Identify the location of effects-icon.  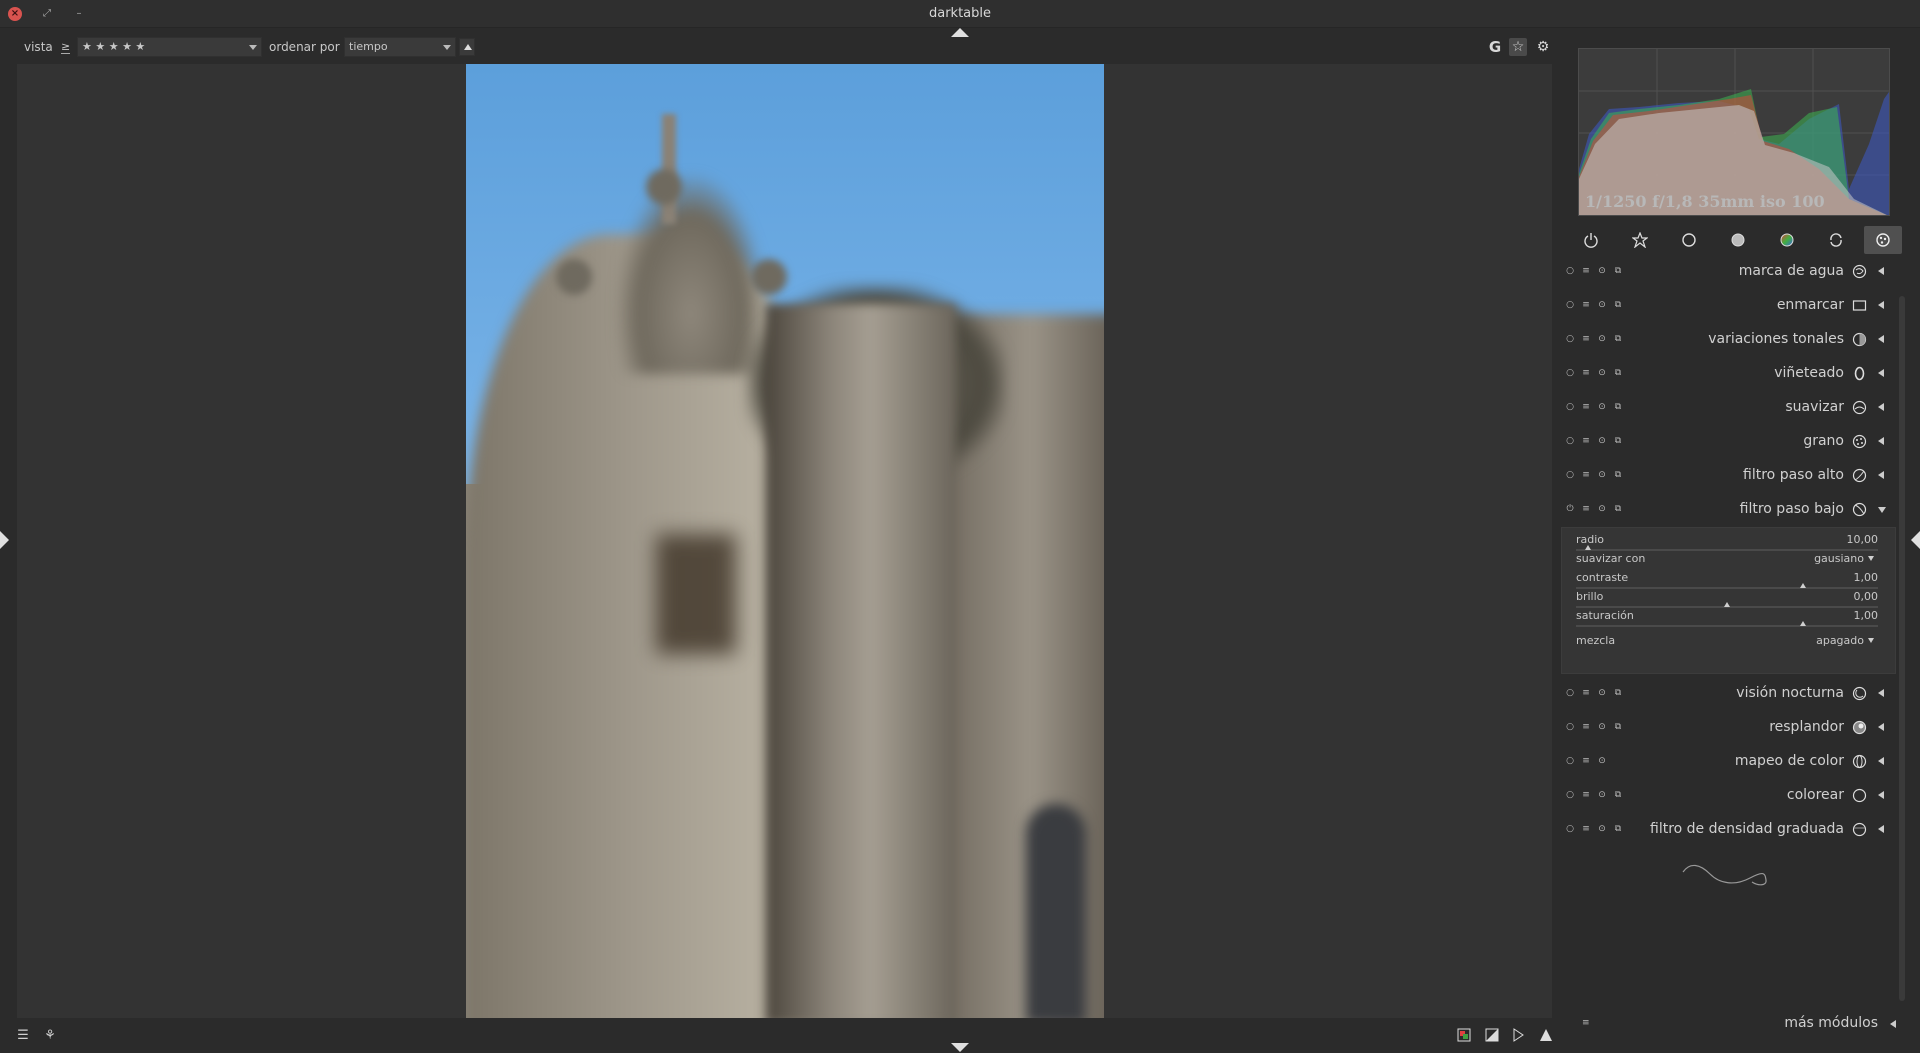
(1883, 240).